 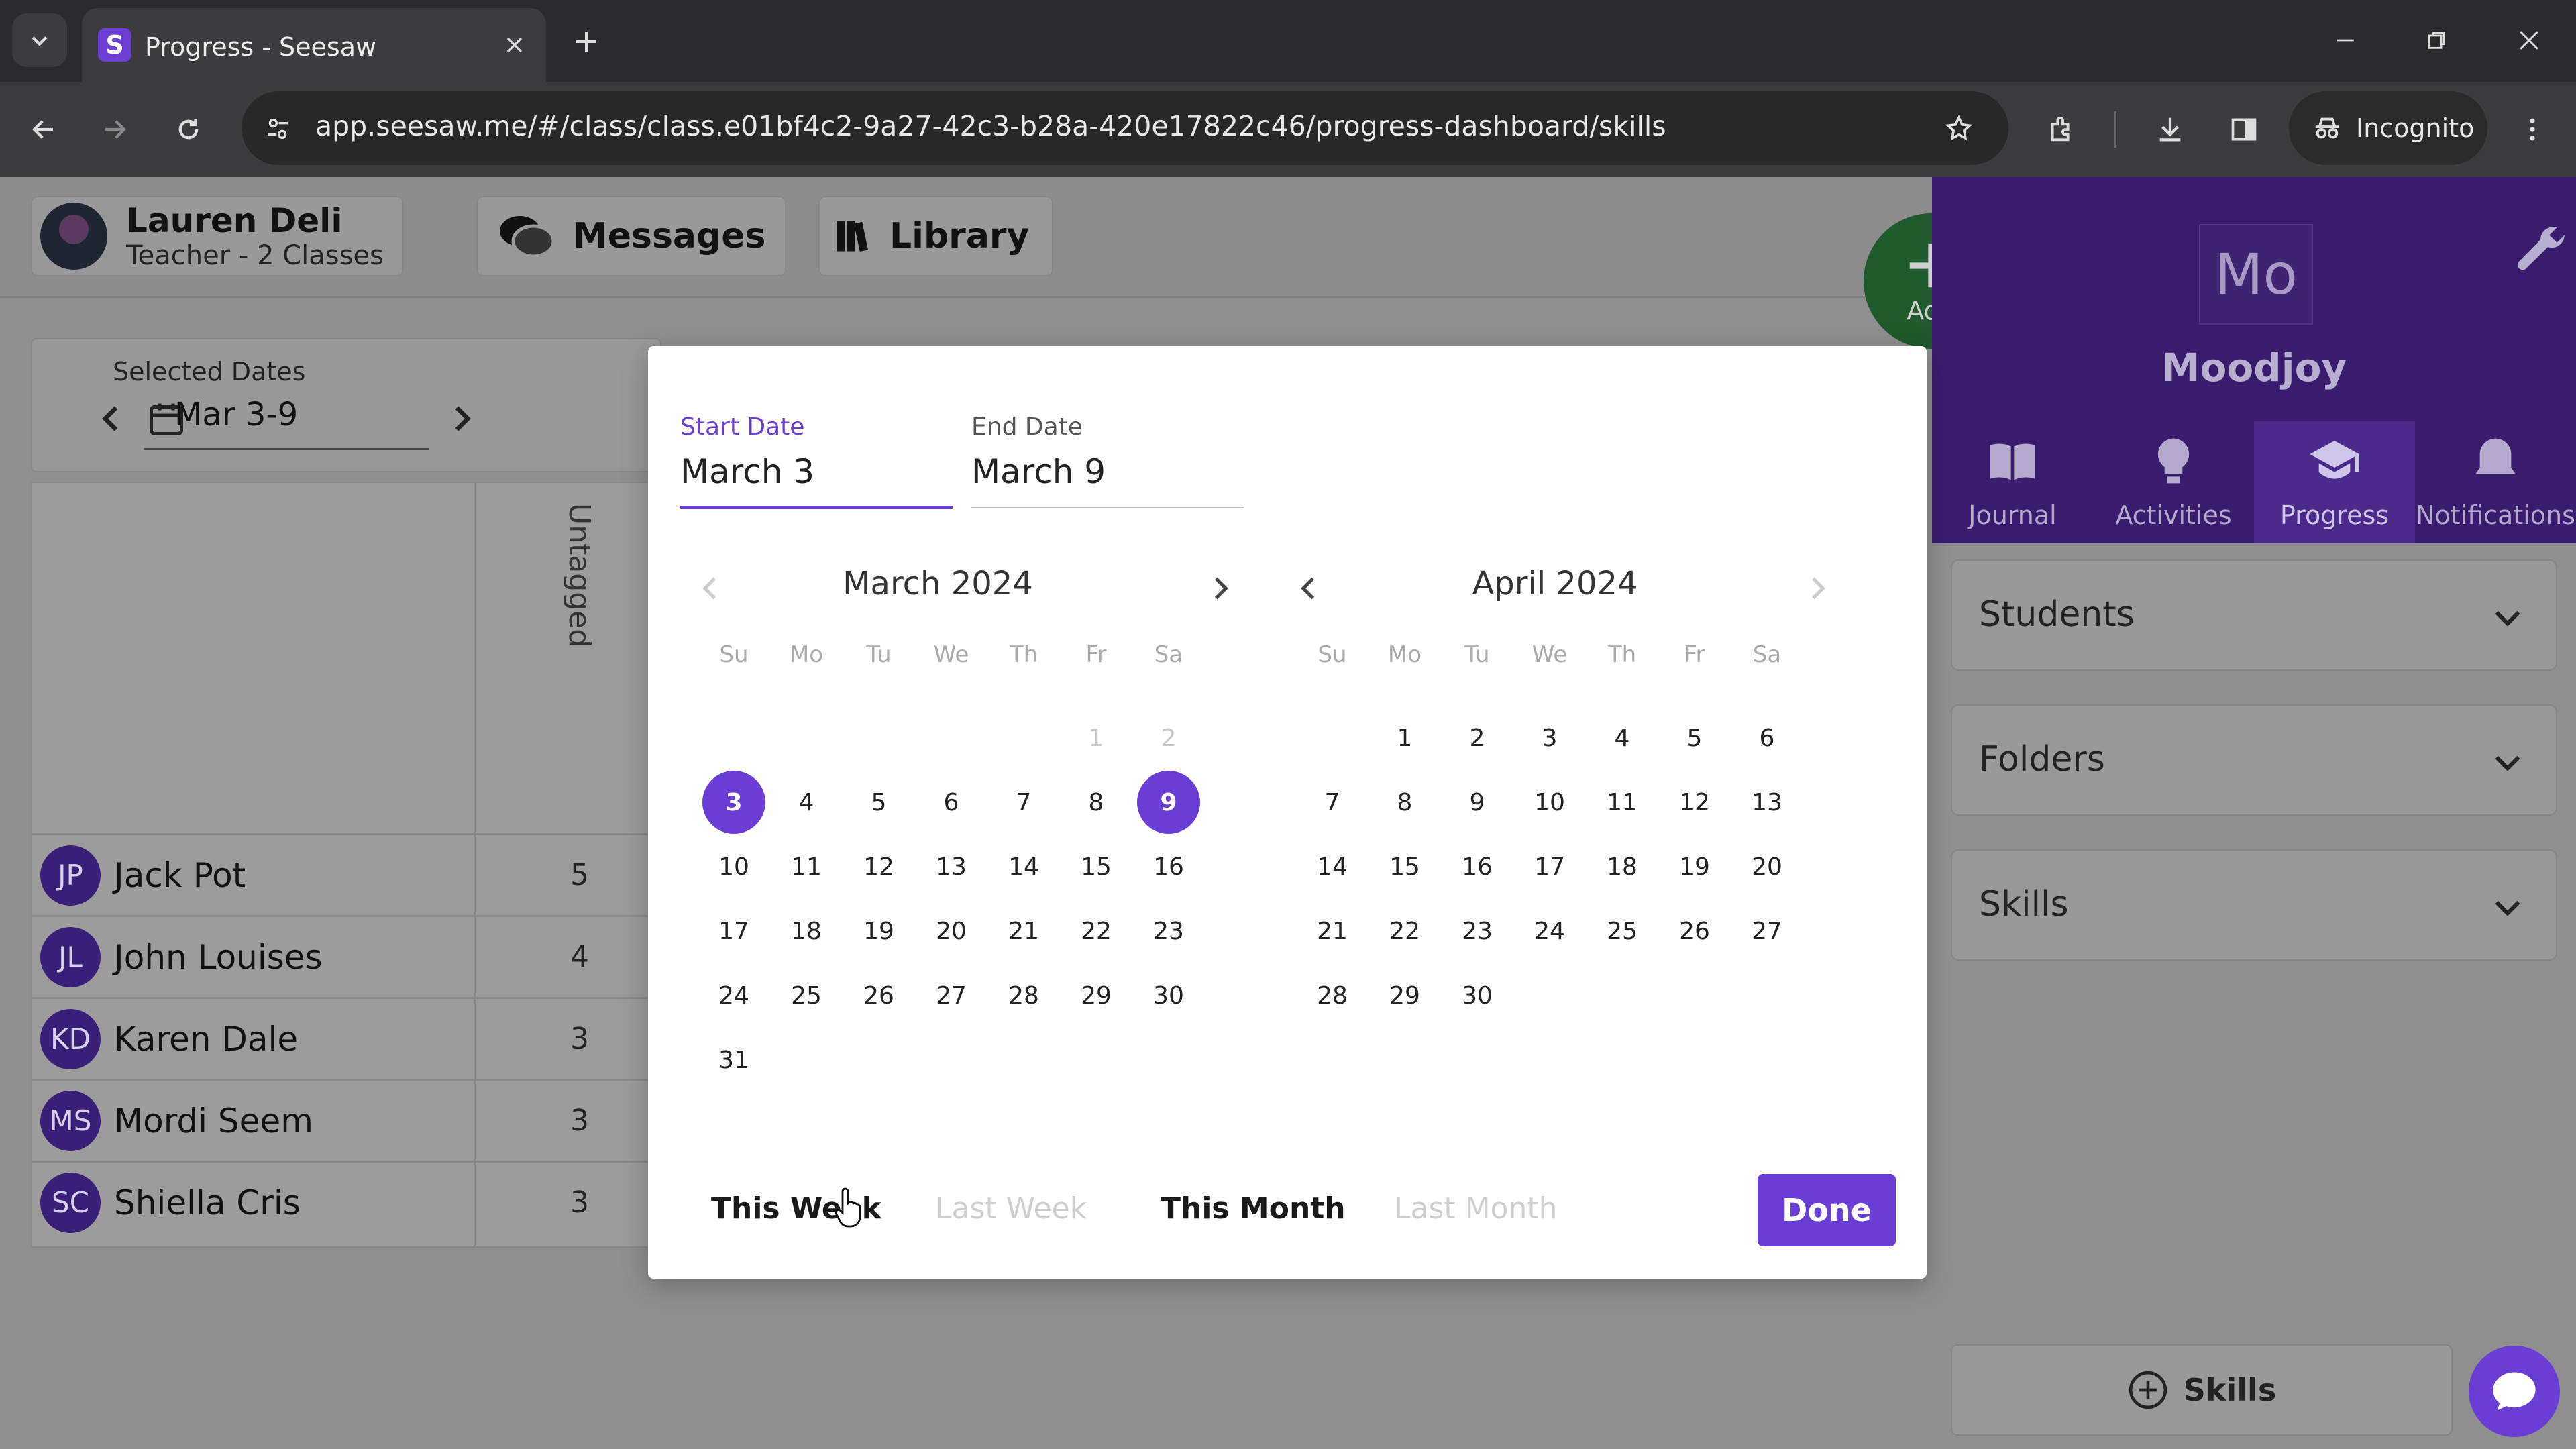 I want to click on tab-close-button, so click(x=514, y=45).